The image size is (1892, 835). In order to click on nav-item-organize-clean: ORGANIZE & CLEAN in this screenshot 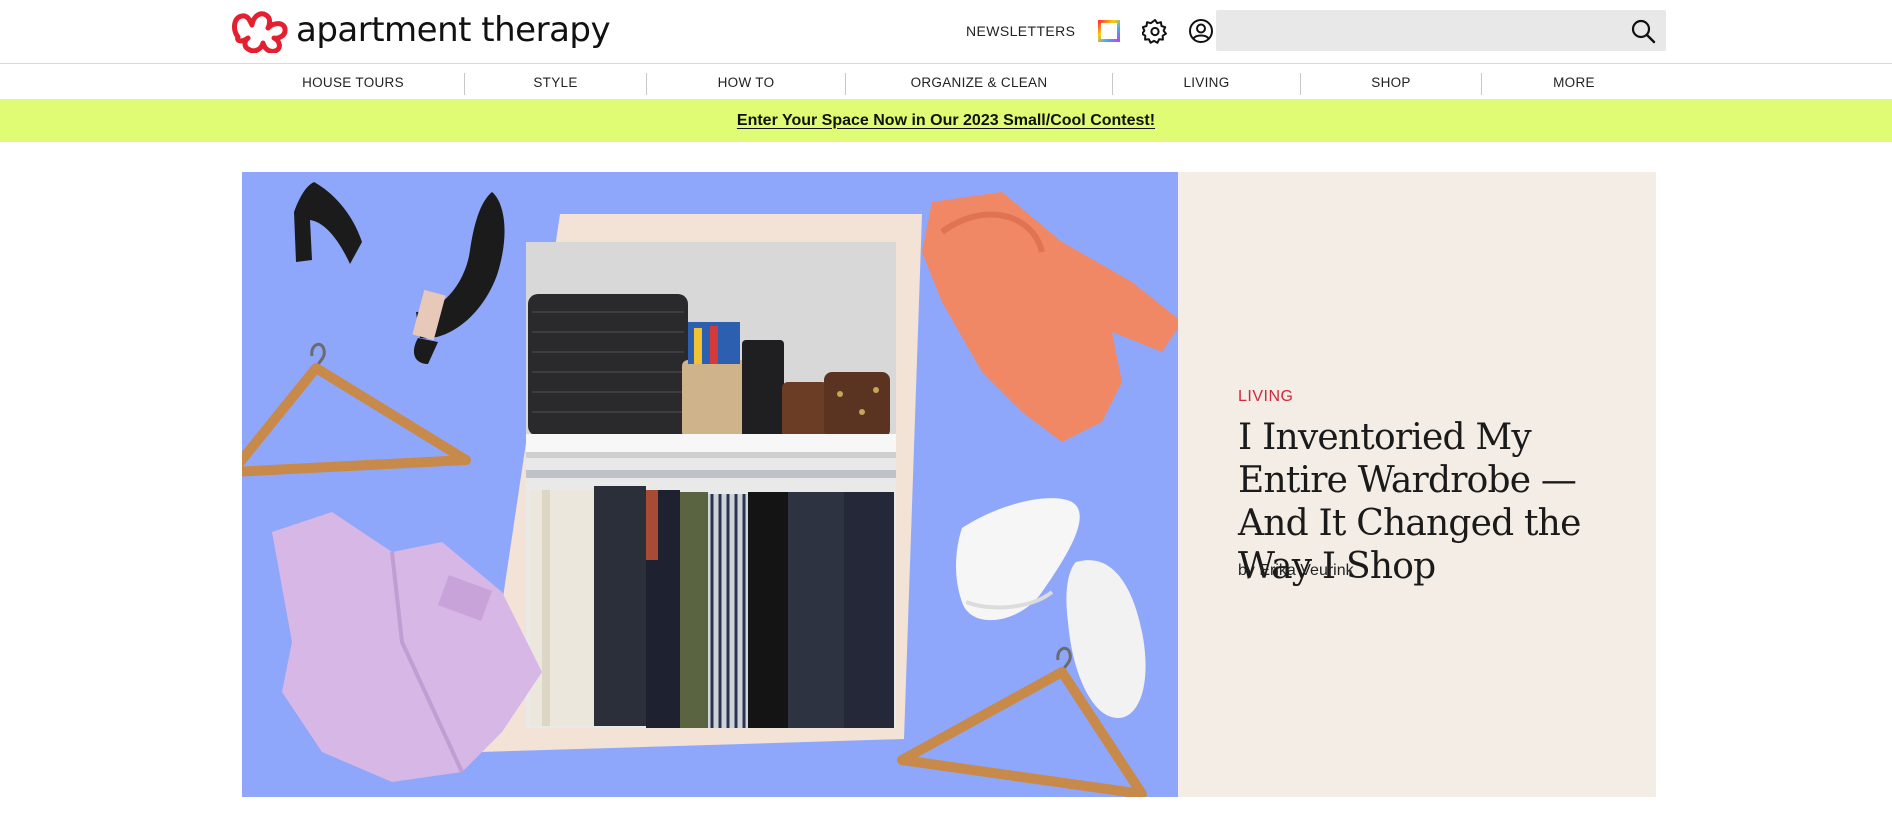, I will do `click(979, 82)`.